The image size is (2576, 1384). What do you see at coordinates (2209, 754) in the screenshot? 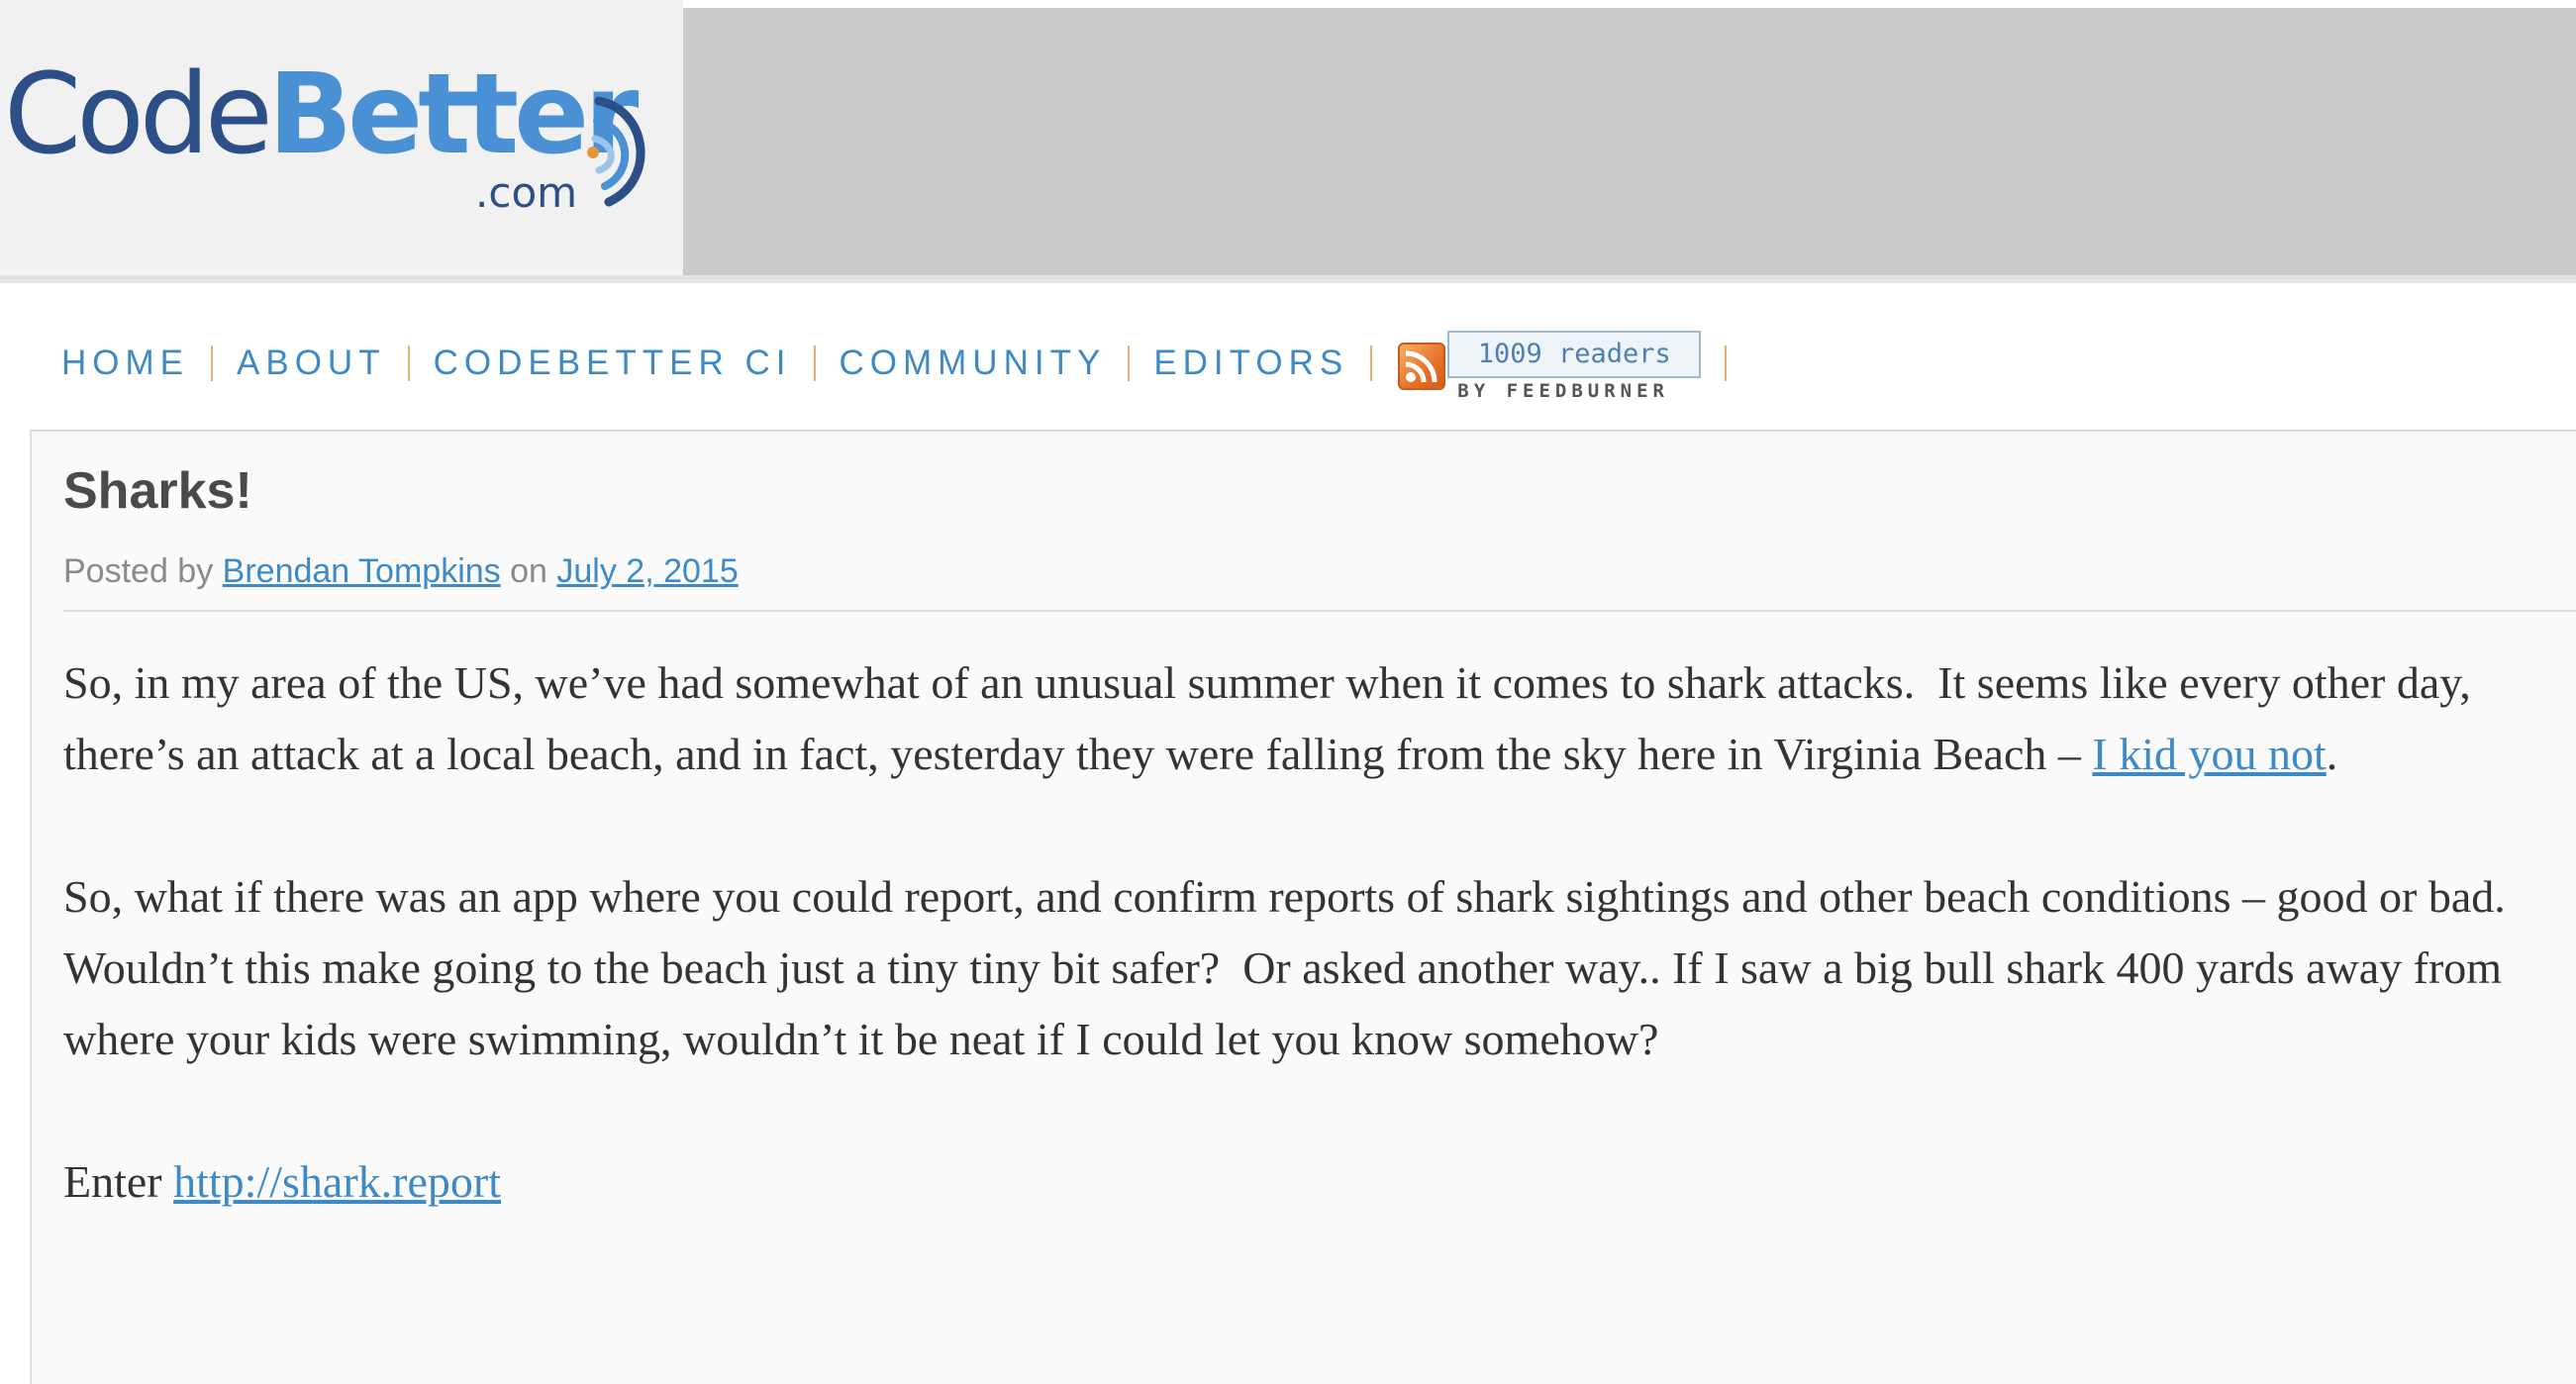
I see `i-kid-you-not-link: I kid you not` at bounding box center [2209, 754].